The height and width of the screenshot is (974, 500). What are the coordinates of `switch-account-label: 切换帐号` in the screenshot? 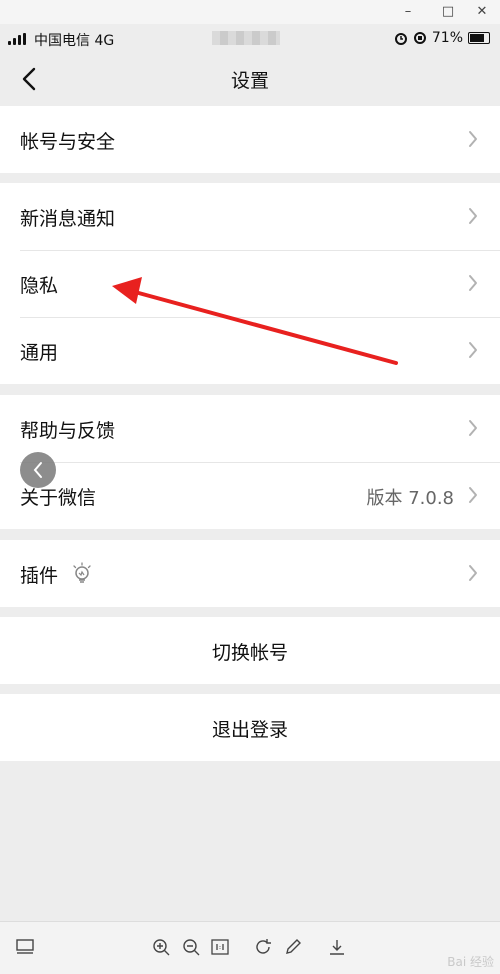 It's located at (249, 653).